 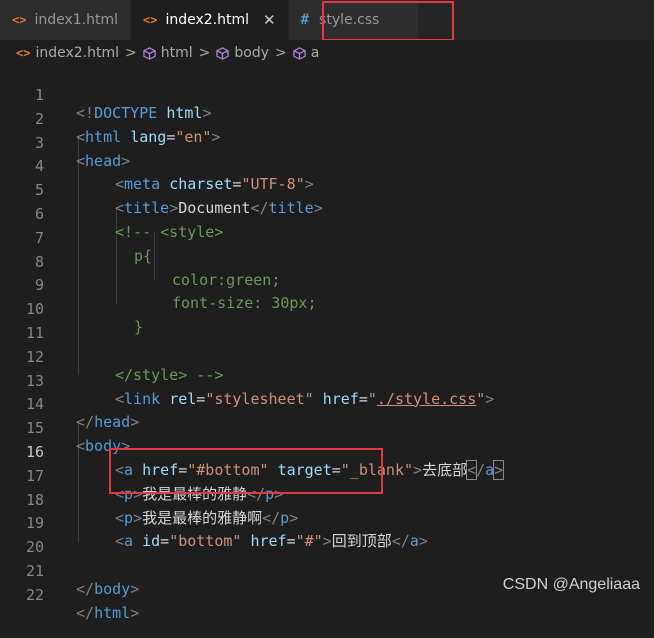 What do you see at coordinates (34, 594) in the screenshot?
I see `line-number: 22` at bounding box center [34, 594].